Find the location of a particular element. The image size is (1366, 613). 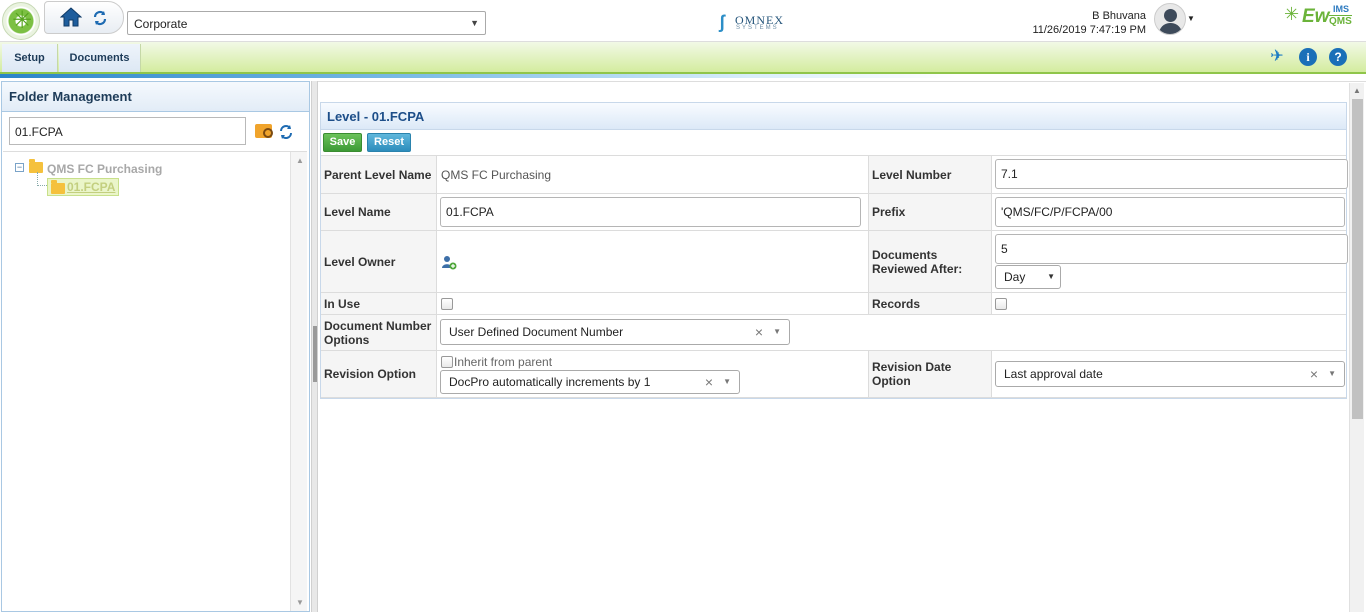

level-owner-label-cell: Level Owner is located at coordinates (378, 261).